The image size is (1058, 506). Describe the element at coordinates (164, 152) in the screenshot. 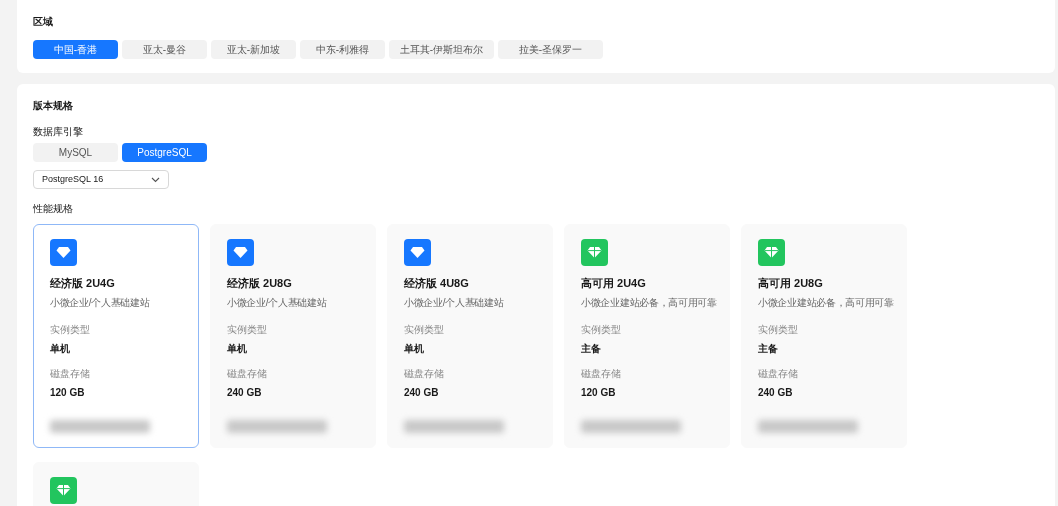

I see `engine-tab: PostgreSQL` at that location.